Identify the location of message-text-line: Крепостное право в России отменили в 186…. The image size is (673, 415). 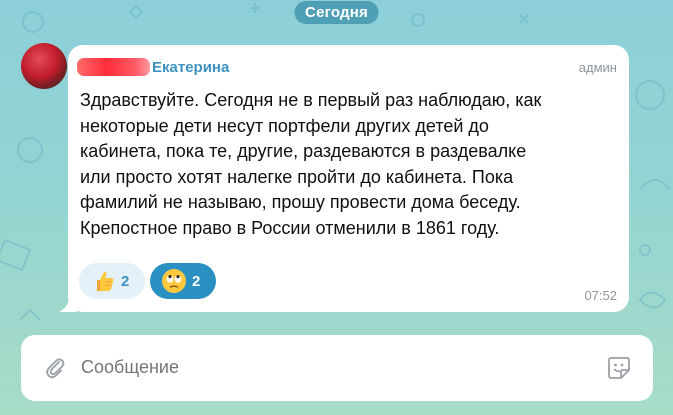
(290, 227).